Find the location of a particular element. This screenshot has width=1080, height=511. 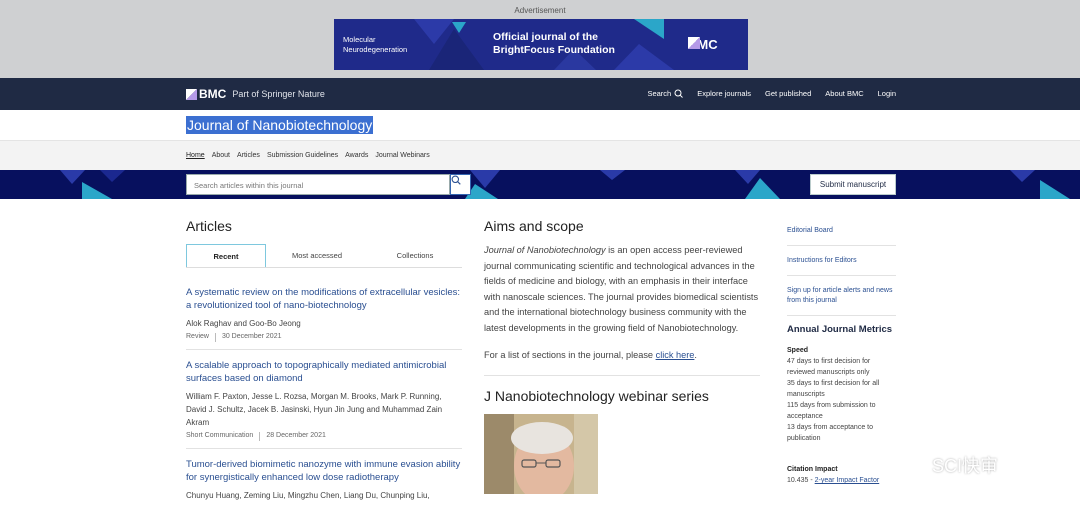

wechat-icon is located at coordinates (916, 464).